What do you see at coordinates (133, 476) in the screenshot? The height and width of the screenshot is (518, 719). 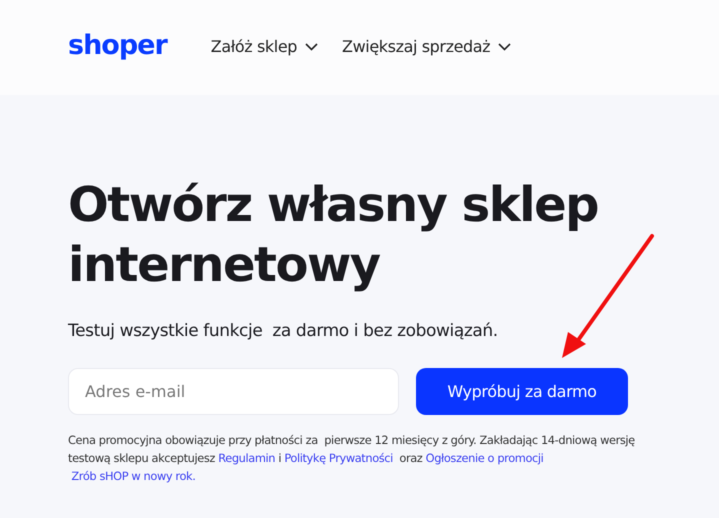 I see `terms-link: Zrób sHOP w nowy rok.` at bounding box center [133, 476].